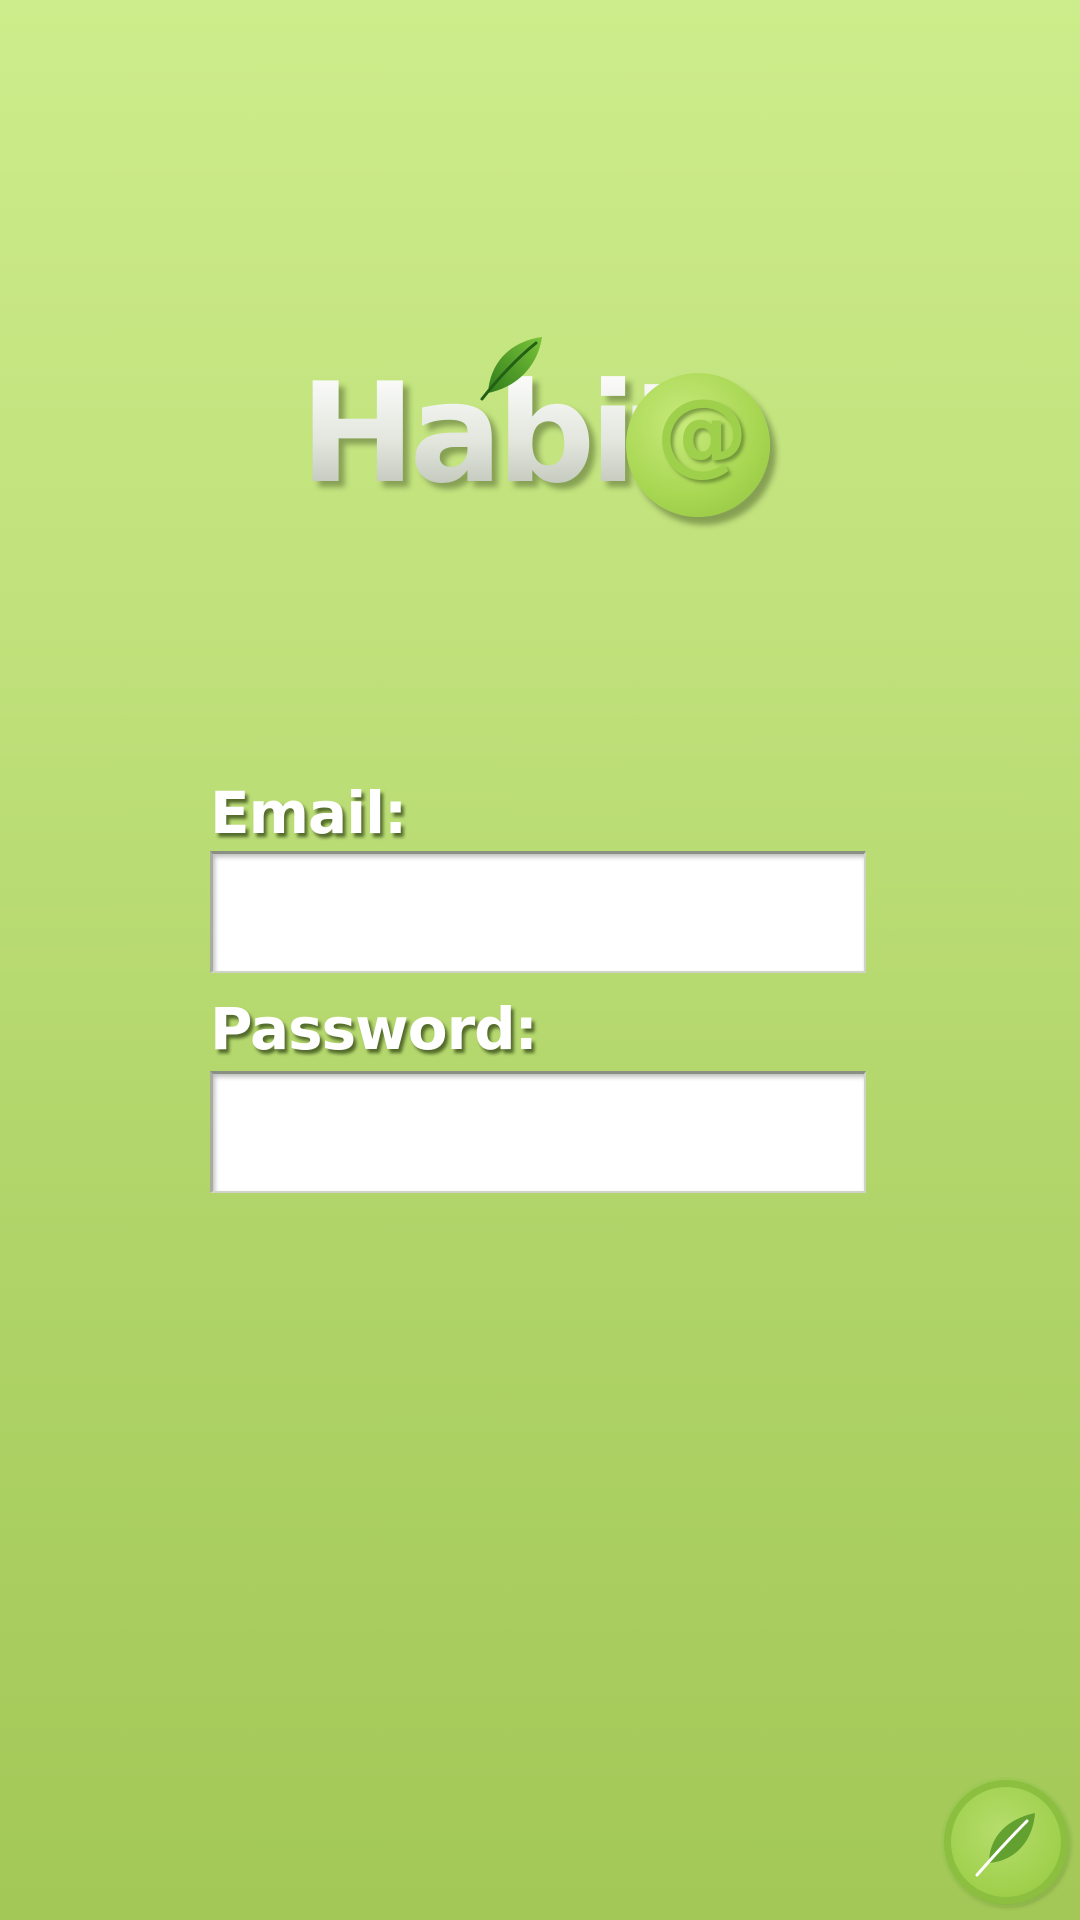 This screenshot has width=1080, height=1920. I want to click on email-label: Email:, so click(308, 813).